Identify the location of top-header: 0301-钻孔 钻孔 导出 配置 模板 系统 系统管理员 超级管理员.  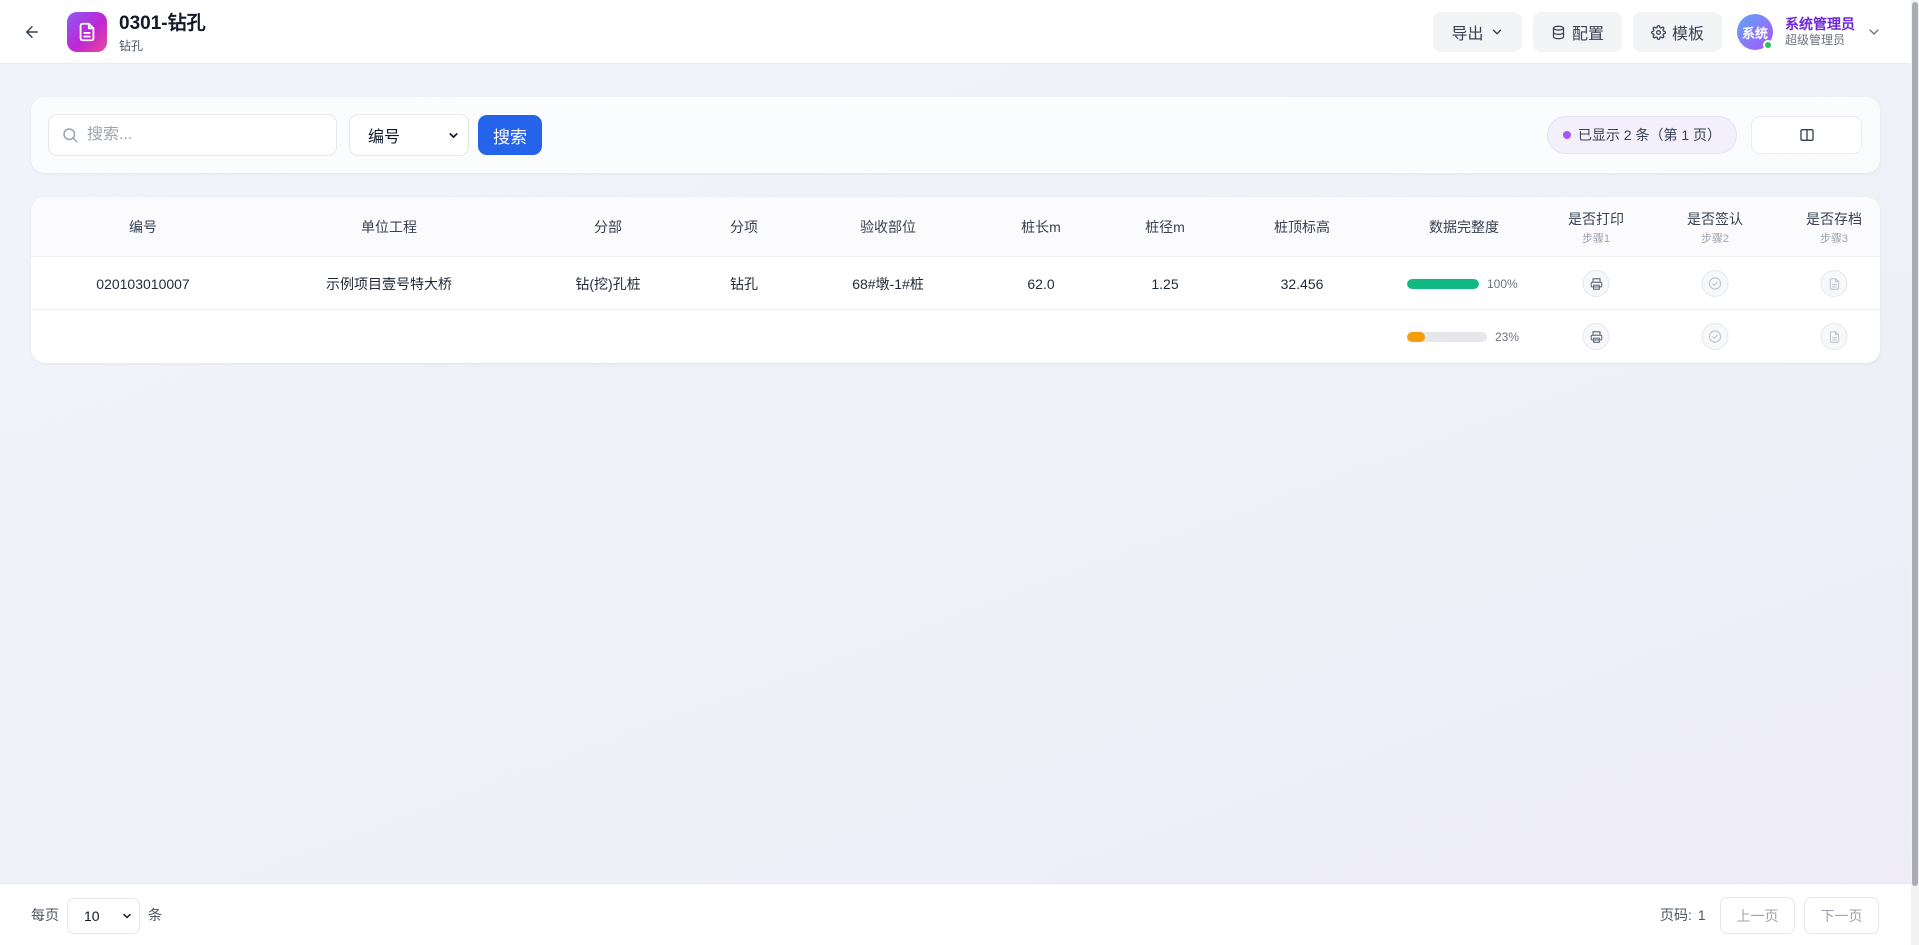
(955, 32).